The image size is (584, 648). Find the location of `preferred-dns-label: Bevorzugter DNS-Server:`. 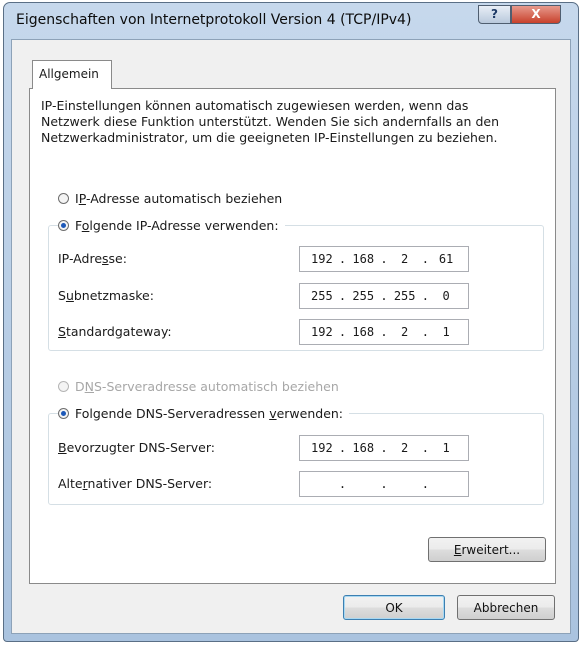

preferred-dns-label: Bevorzugter DNS-Server: is located at coordinates (136, 447).